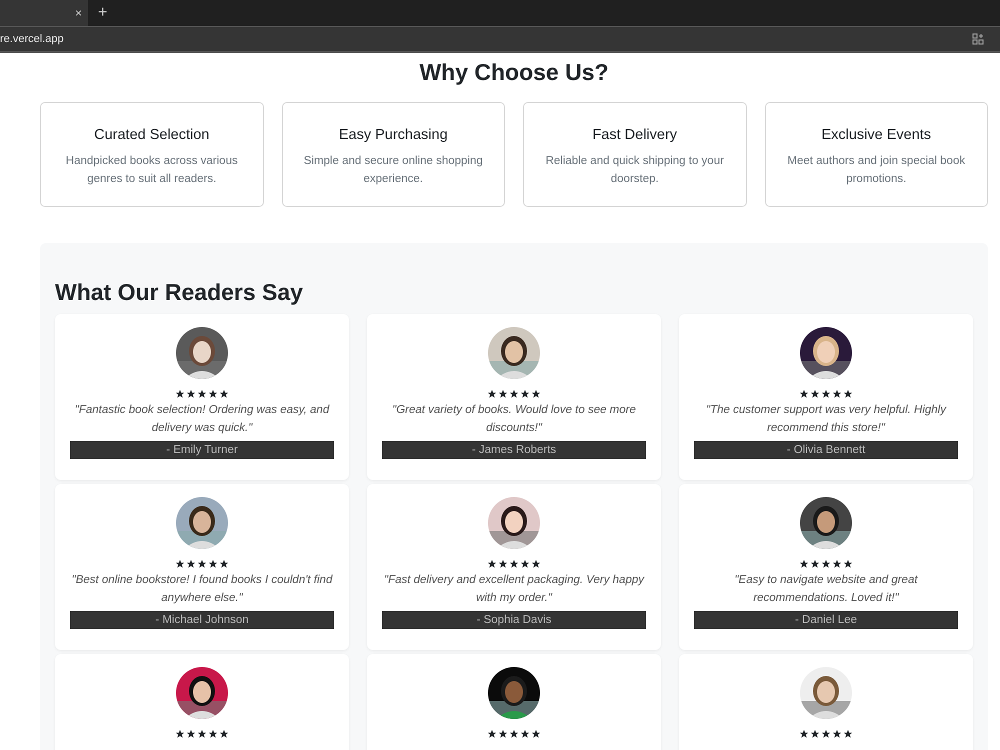 The height and width of the screenshot is (750, 1000). What do you see at coordinates (826, 419) in the screenshot?
I see `testimonial-quote: "The customer support was very helpful. Highly recommend this store!"` at bounding box center [826, 419].